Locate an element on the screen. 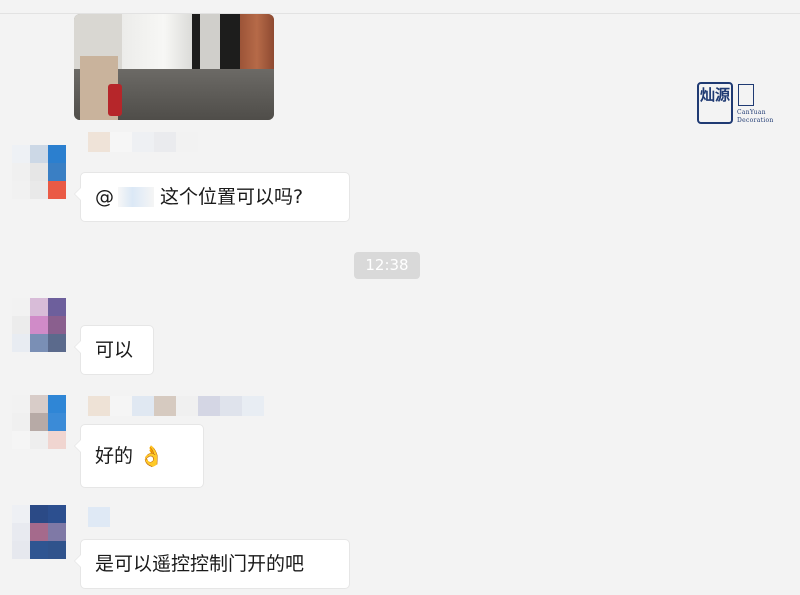  logo-mark: 灿源 is located at coordinates (715, 103).